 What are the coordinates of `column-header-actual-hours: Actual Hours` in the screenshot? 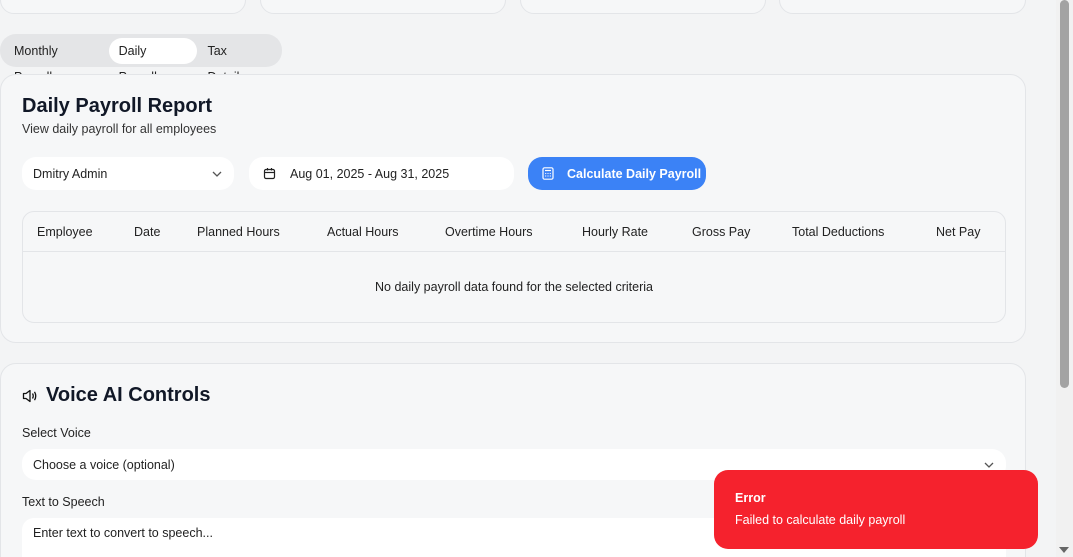 It's located at (363, 232).